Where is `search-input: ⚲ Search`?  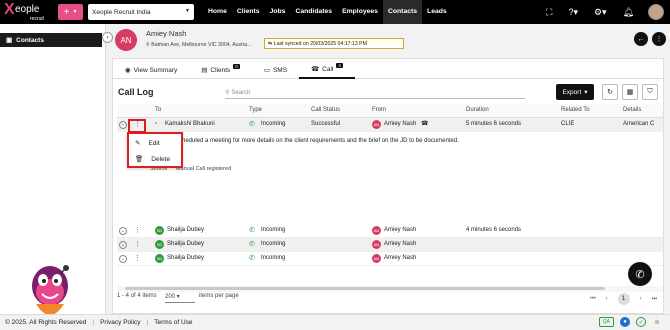
search-input: ⚲ Search is located at coordinates (375, 93).